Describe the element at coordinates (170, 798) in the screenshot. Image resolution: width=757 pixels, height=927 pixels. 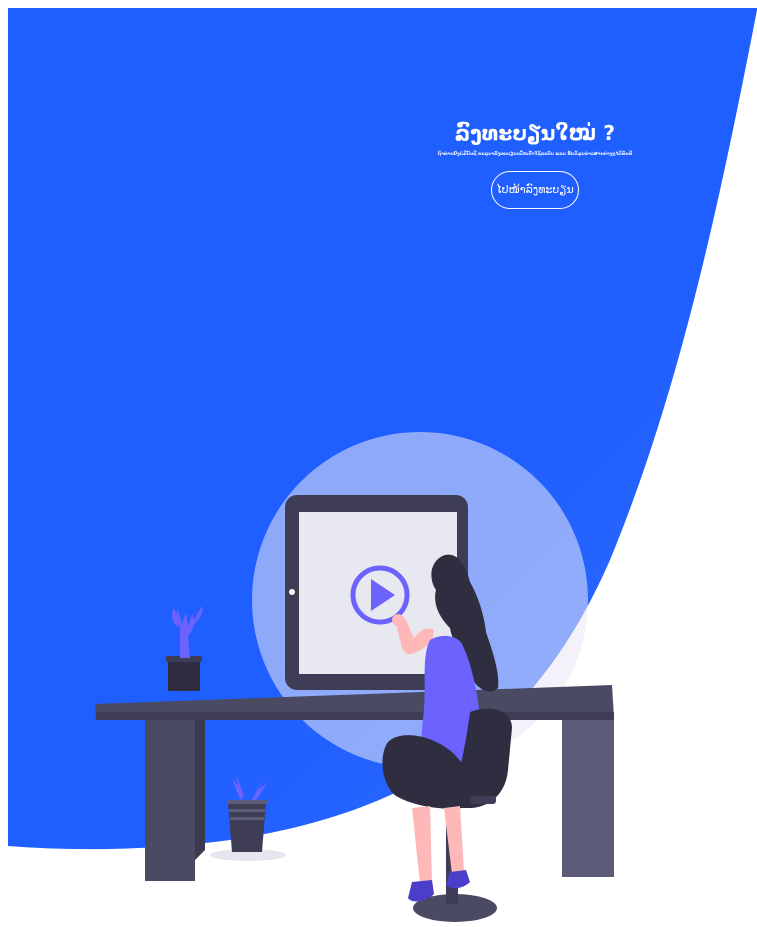
I see `desk-leg-left` at that location.